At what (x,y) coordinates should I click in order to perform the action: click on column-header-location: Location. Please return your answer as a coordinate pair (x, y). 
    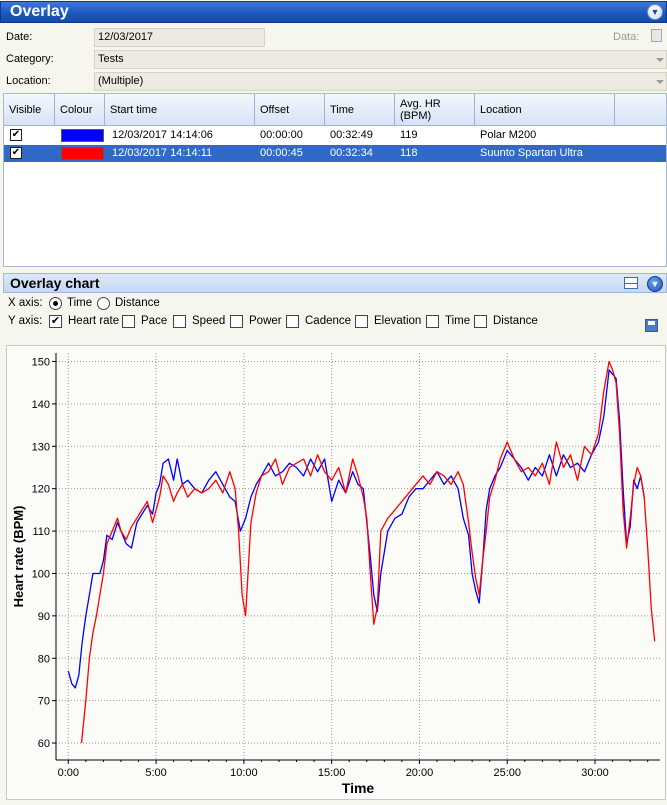
    Looking at the image, I should click on (545, 110).